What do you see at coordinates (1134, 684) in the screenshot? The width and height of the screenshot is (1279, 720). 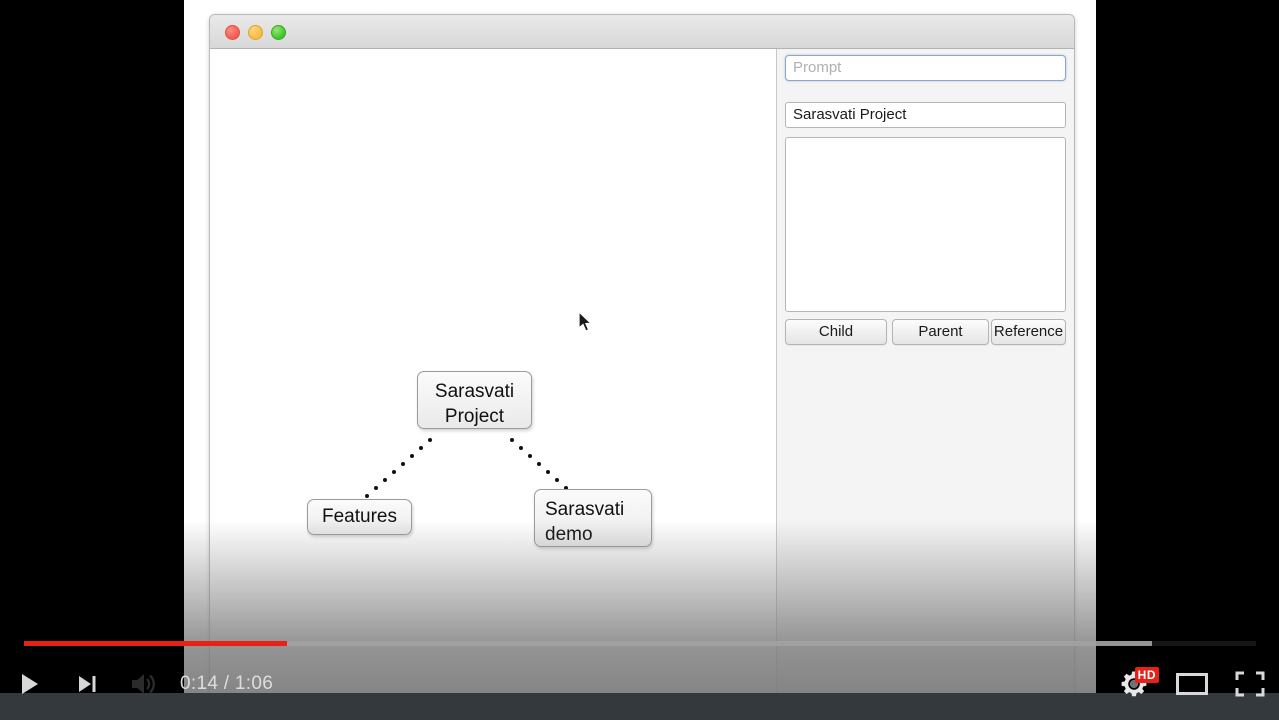 I see `settings-button: HD` at bounding box center [1134, 684].